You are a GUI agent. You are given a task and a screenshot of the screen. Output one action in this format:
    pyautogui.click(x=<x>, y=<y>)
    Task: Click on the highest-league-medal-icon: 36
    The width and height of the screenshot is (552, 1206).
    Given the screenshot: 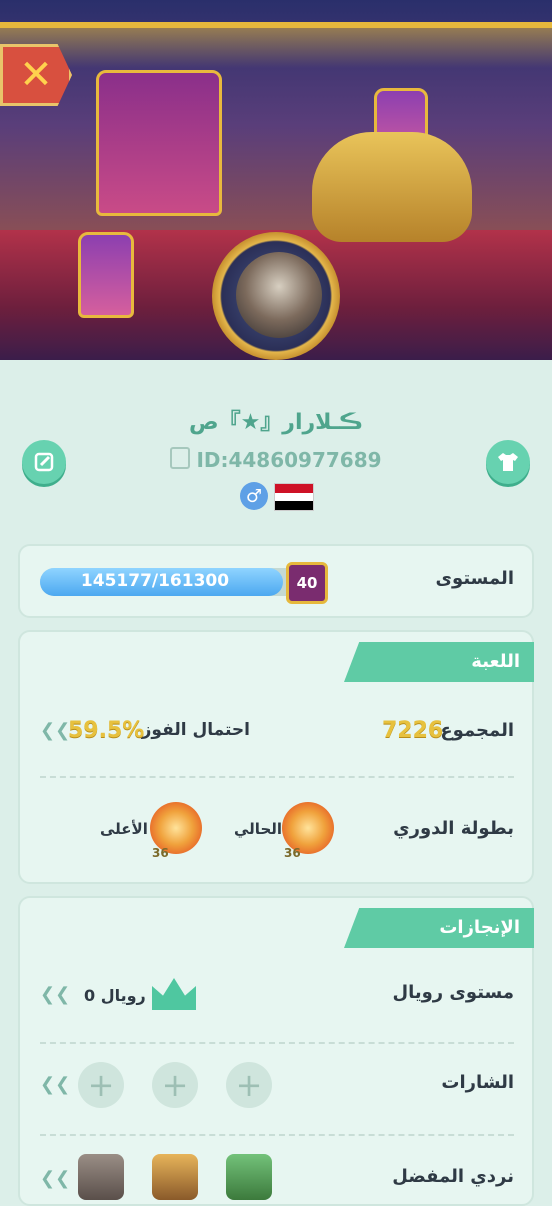 What is the action you would take?
    pyautogui.click(x=176, y=831)
    